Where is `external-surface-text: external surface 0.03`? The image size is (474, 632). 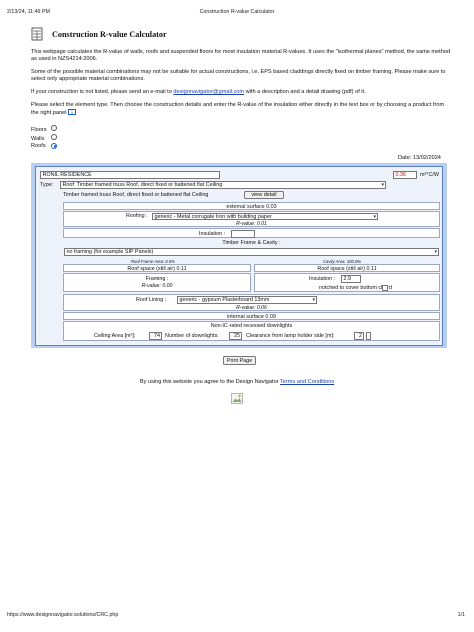 external-surface-text: external surface 0.03 is located at coordinates (251, 206).